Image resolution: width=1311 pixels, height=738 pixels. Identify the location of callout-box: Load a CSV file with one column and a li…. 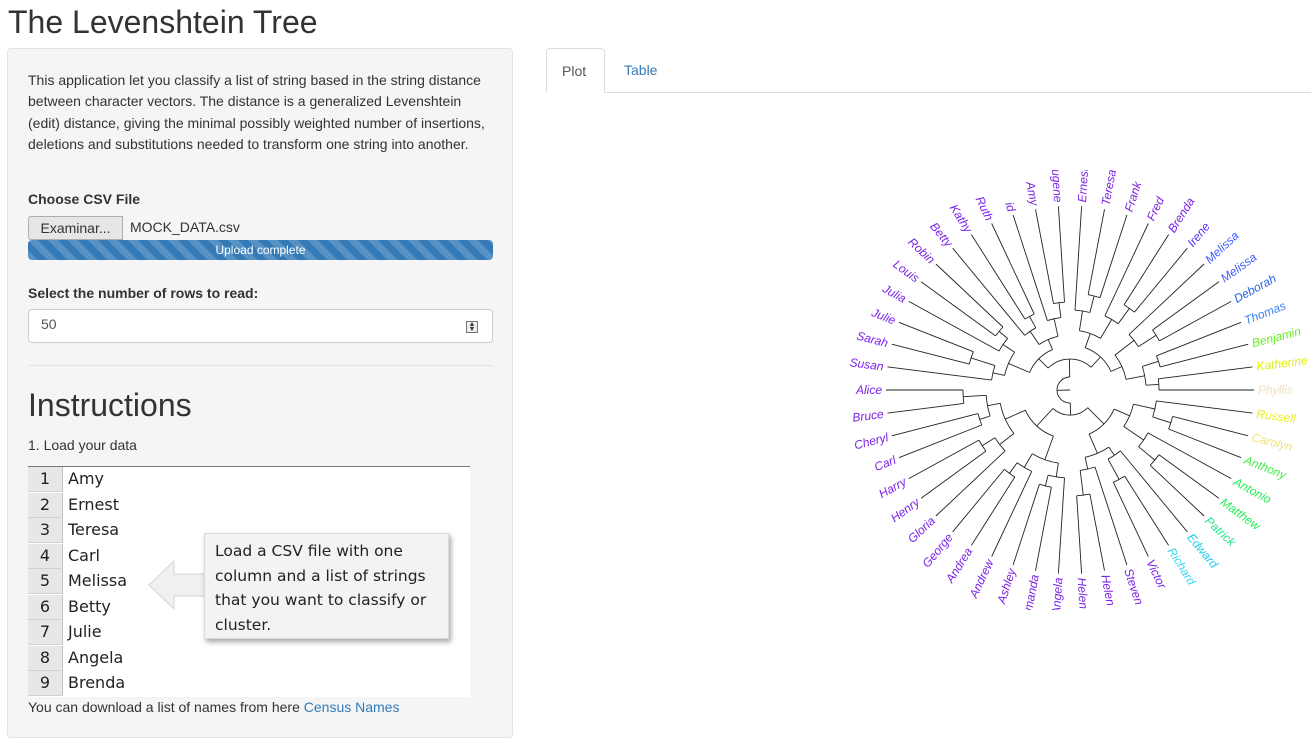
(326, 586).